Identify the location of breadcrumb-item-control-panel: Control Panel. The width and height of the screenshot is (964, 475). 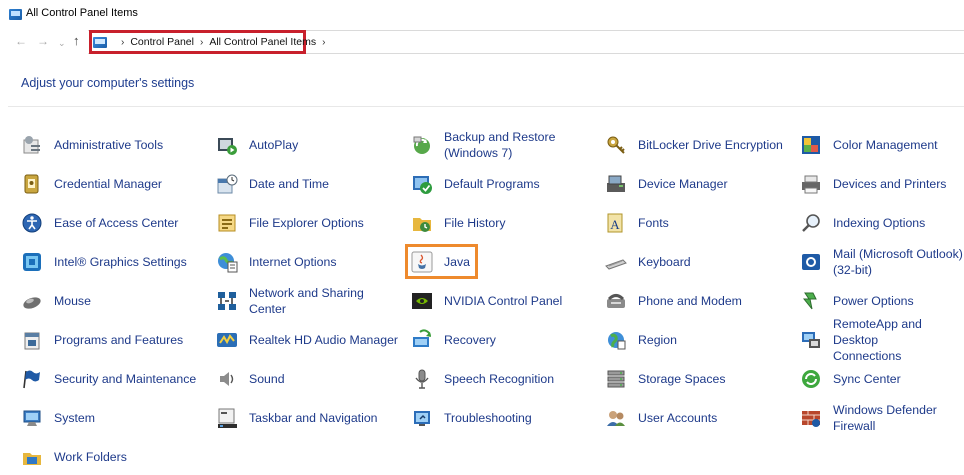
(162, 42).